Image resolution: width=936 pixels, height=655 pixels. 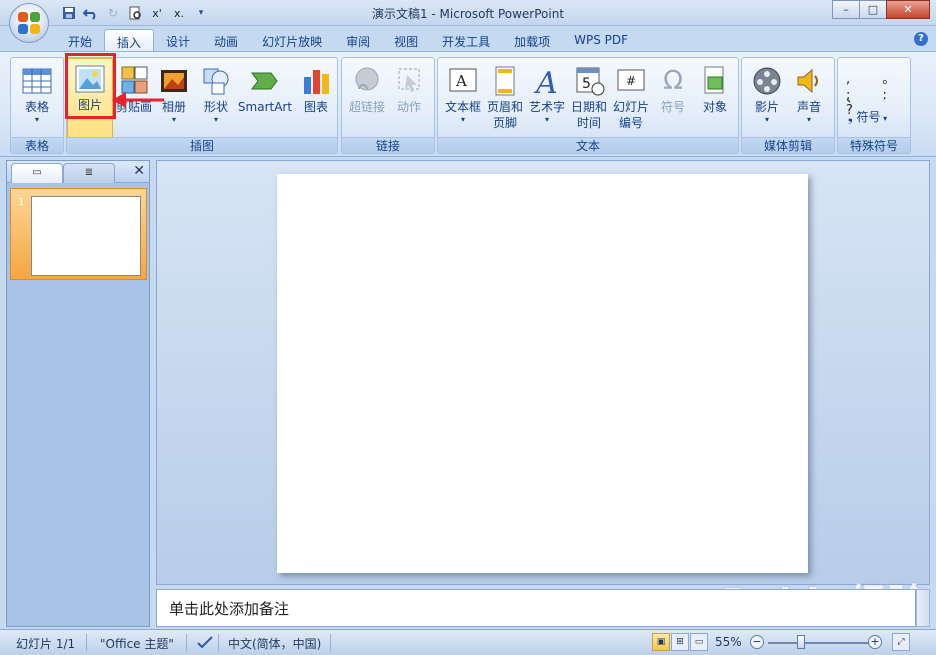 What do you see at coordinates (37, 99) in the screenshot?
I see `table-button: 表格 ▾` at bounding box center [37, 99].